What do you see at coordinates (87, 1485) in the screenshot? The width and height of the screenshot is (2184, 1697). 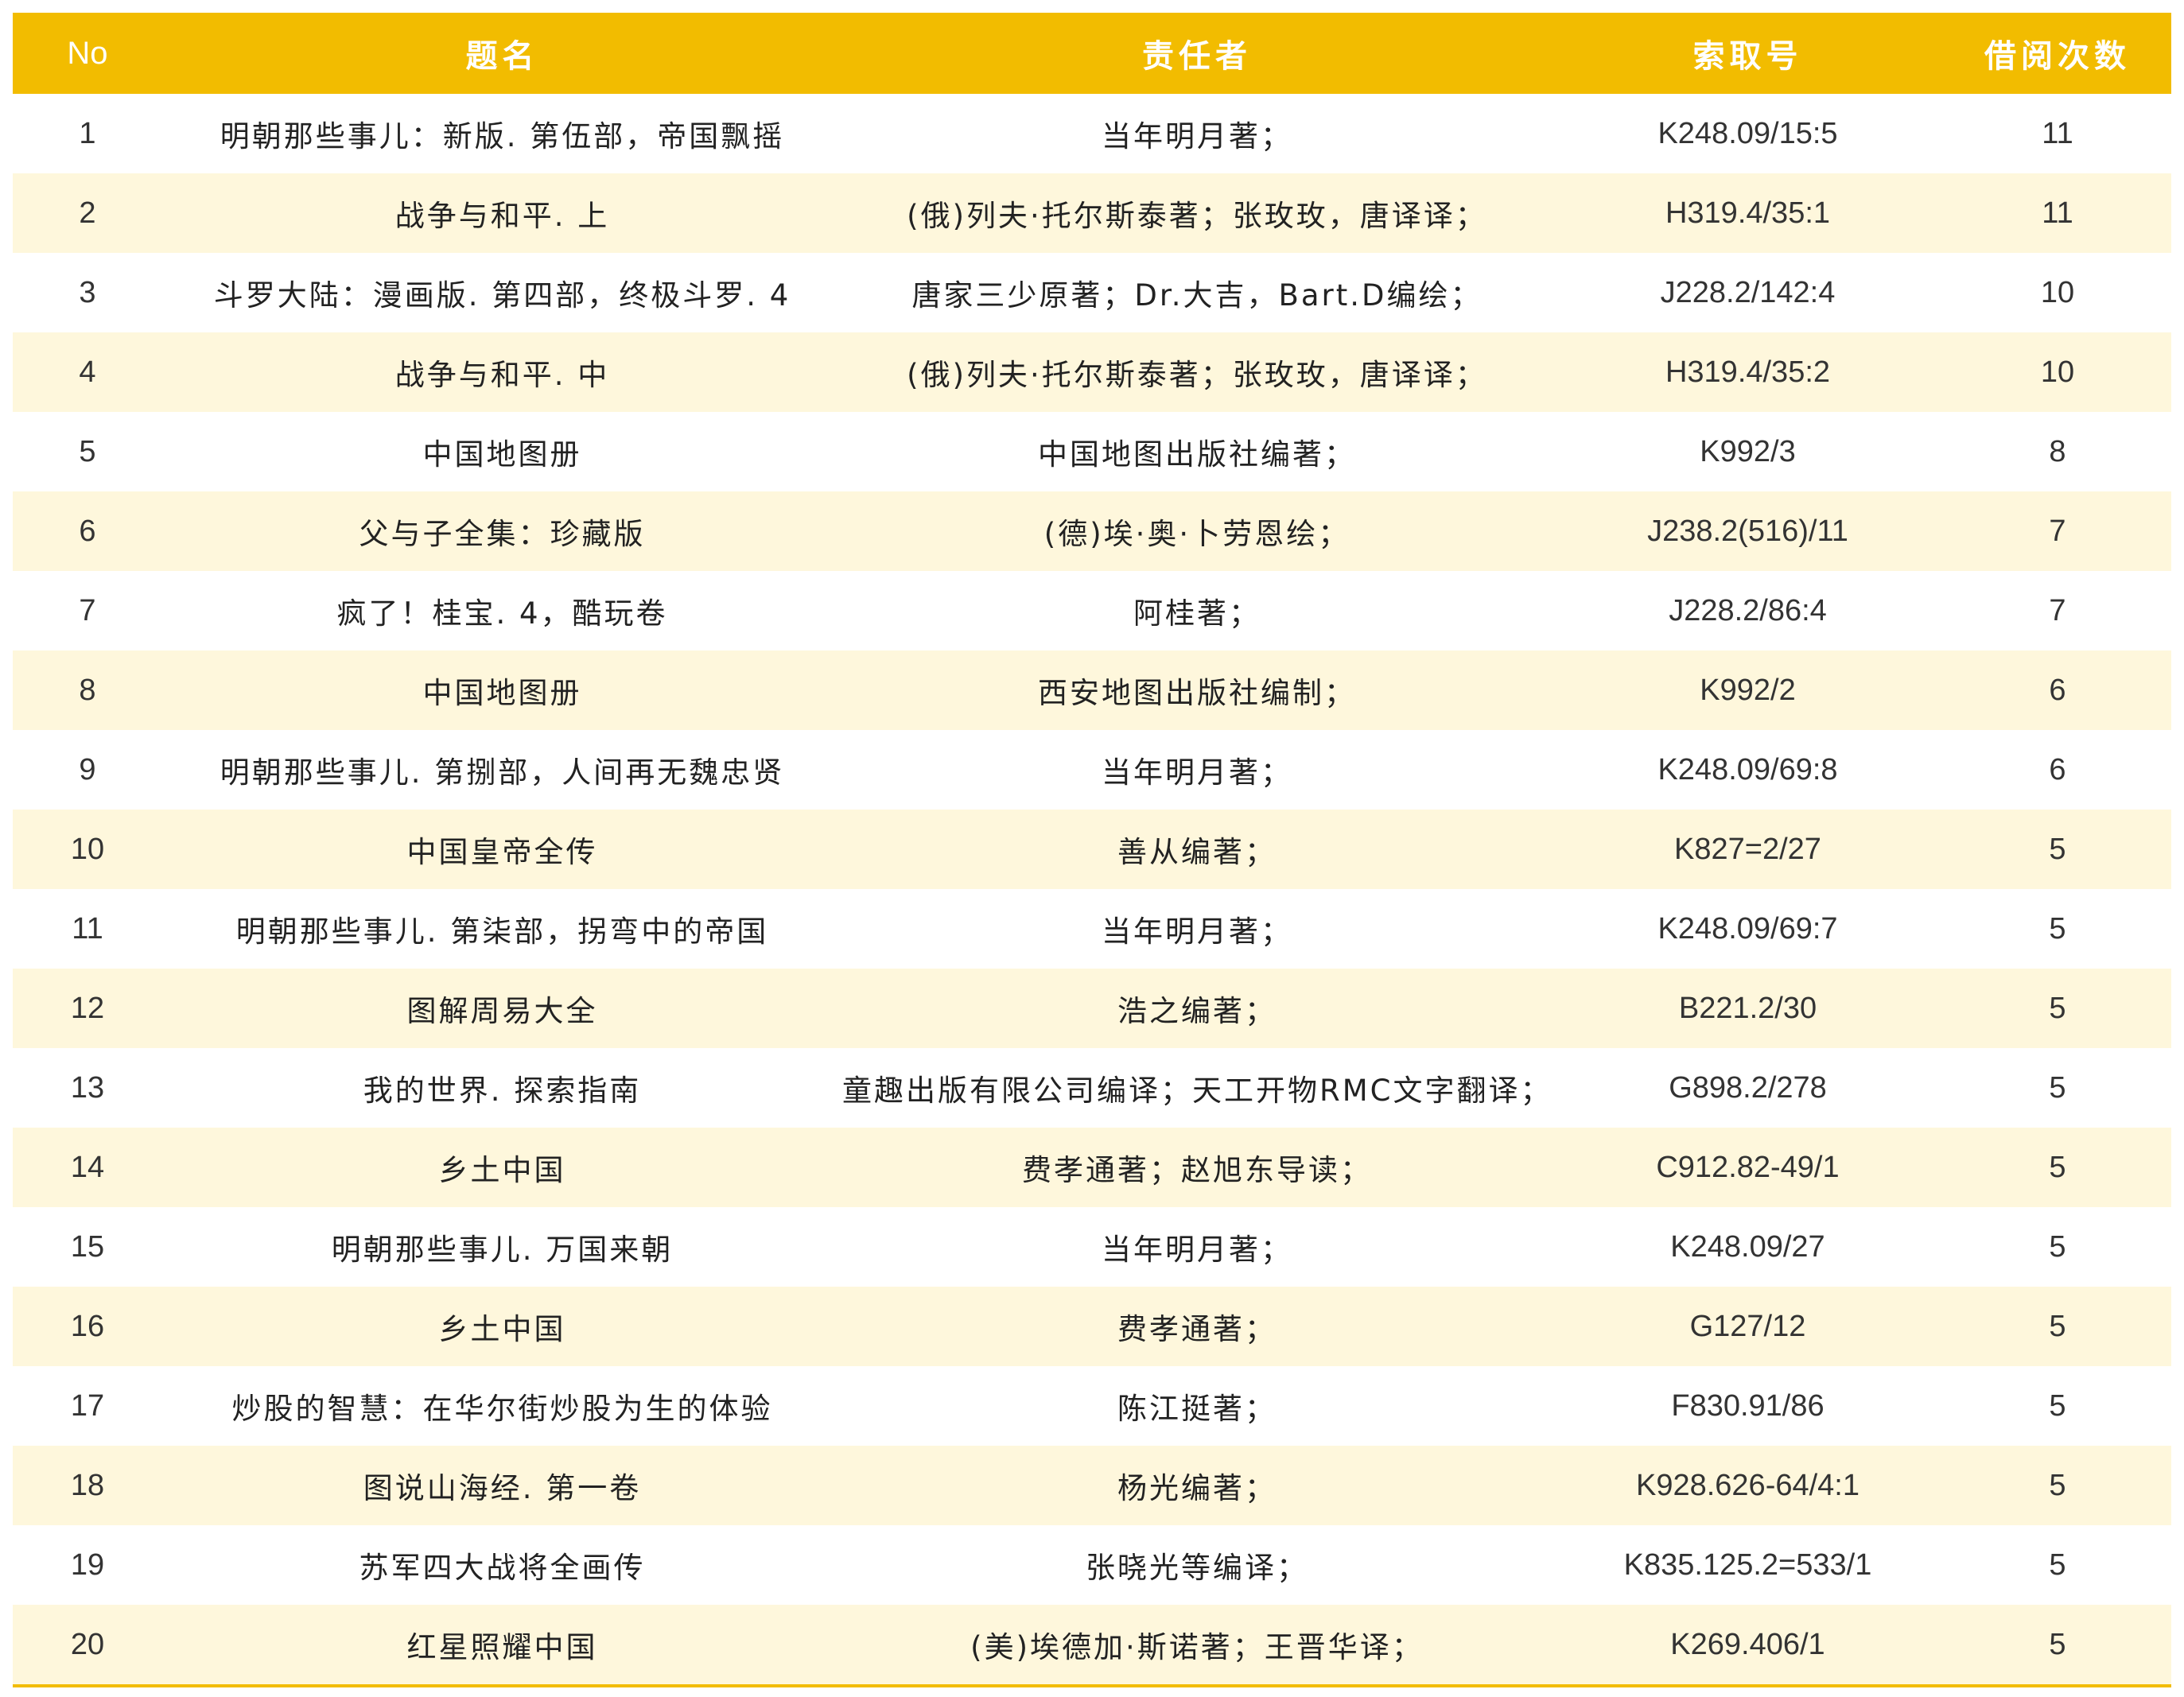 I see `cell-no: 18` at bounding box center [87, 1485].